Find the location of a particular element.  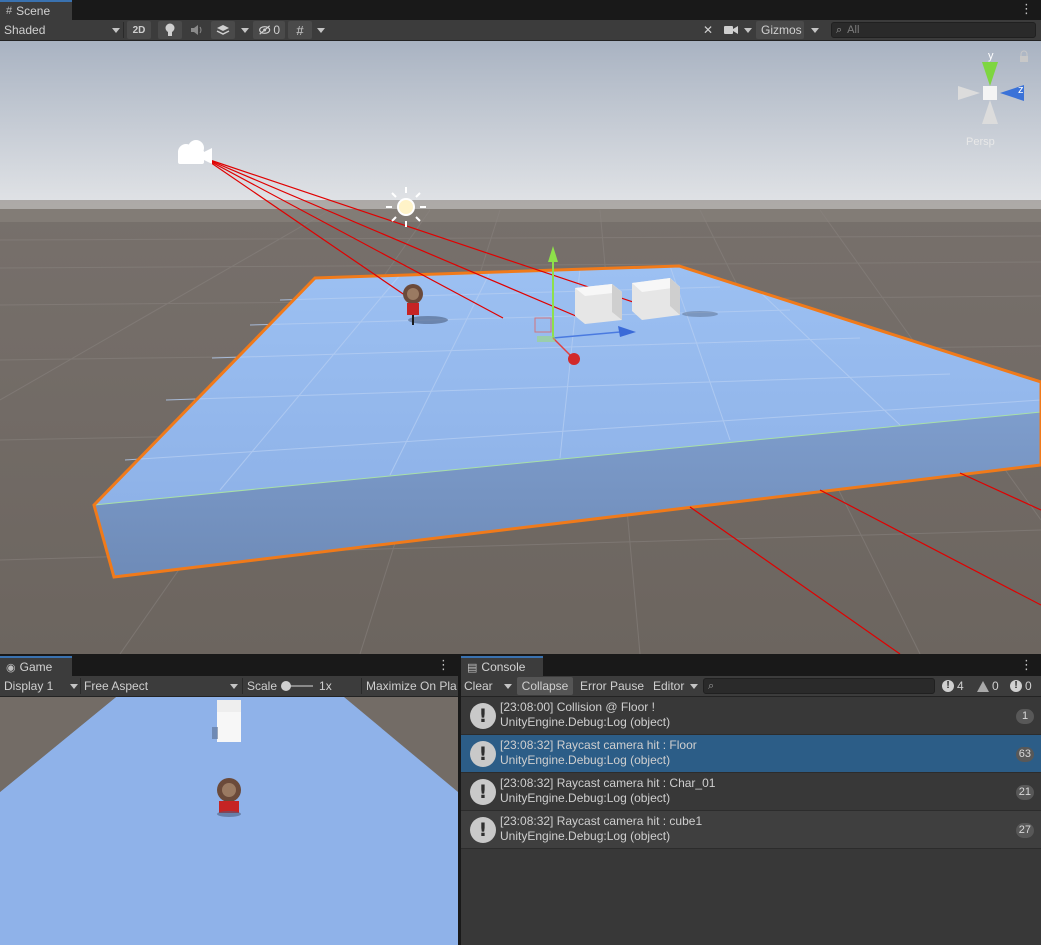

error-icon: ! is located at coordinates (1016, 686).